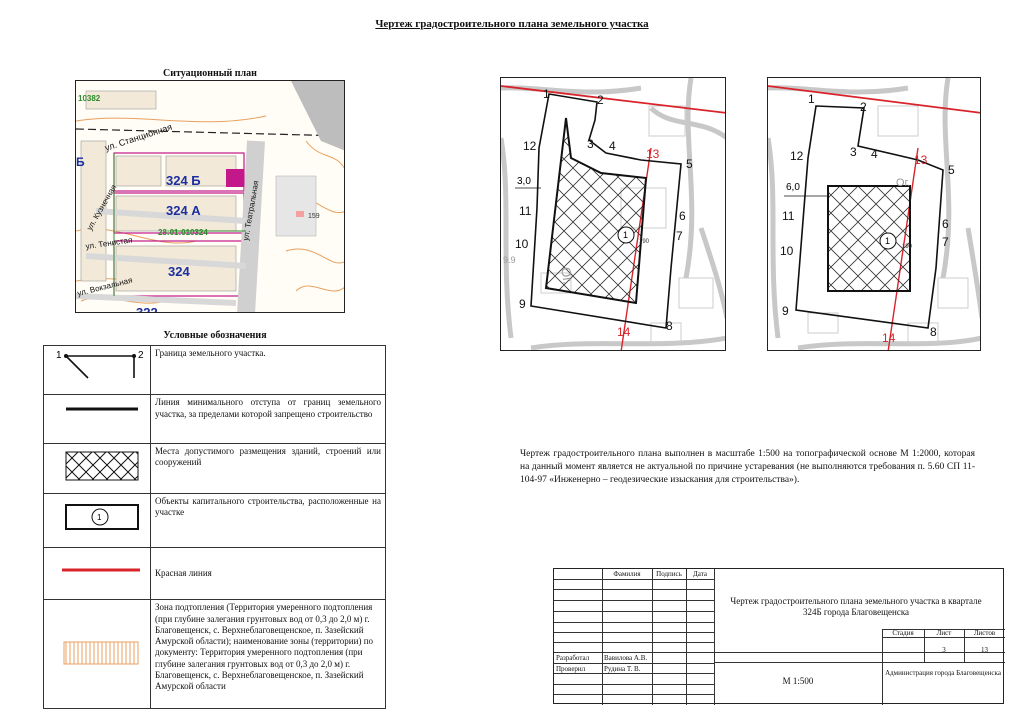 This screenshot has width=1024, height=723. What do you see at coordinates (624, 332) in the screenshot?
I see `plan-left-red-point-14: 14` at bounding box center [624, 332].